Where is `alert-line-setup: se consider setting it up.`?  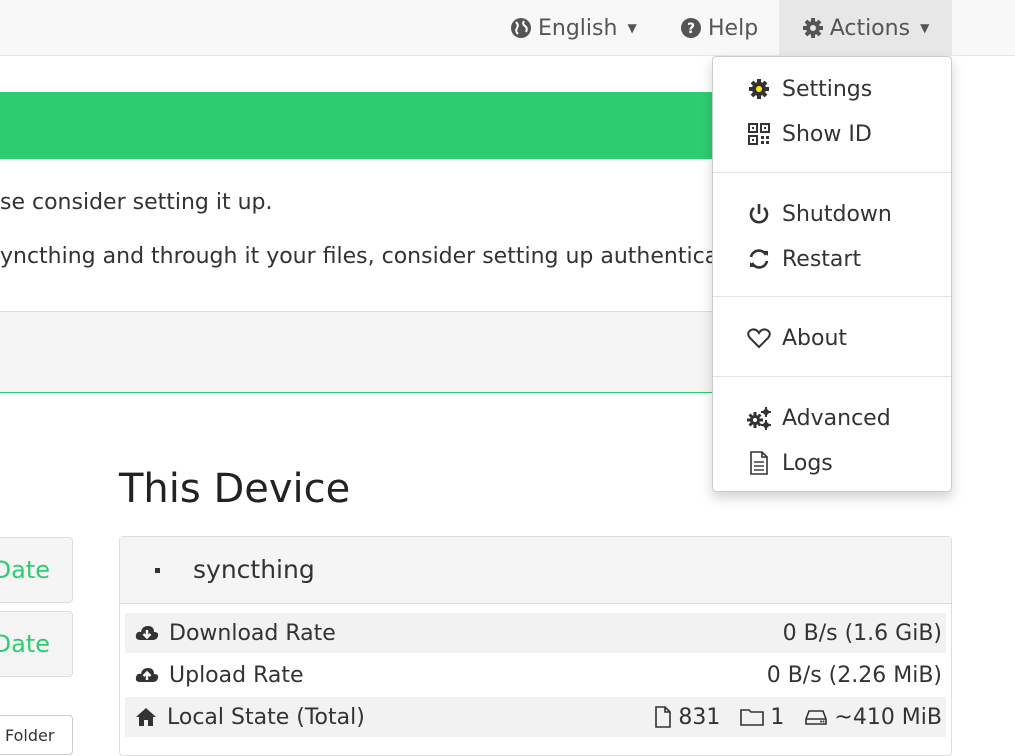 alert-line-setup: se consider setting it up. is located at coordinates (136, 202).